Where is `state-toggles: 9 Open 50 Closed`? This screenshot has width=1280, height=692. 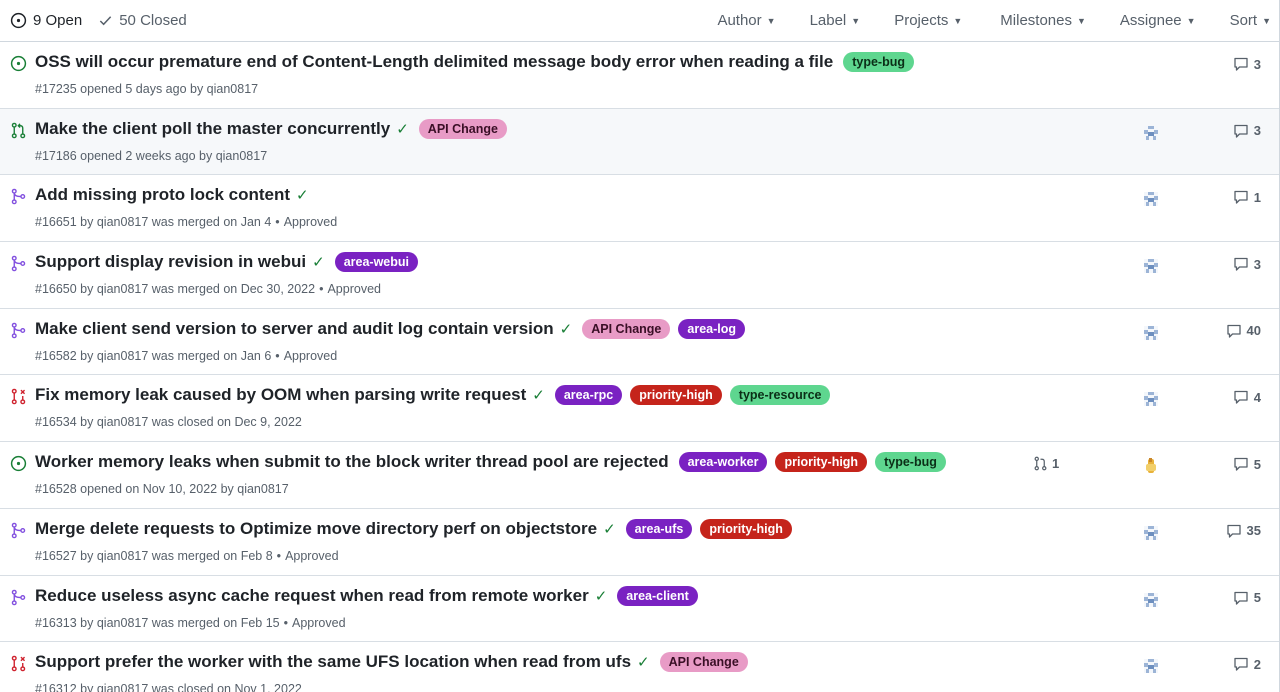
state-toggles: 9 Open 50 Closed is located at coordinates (98, 20).